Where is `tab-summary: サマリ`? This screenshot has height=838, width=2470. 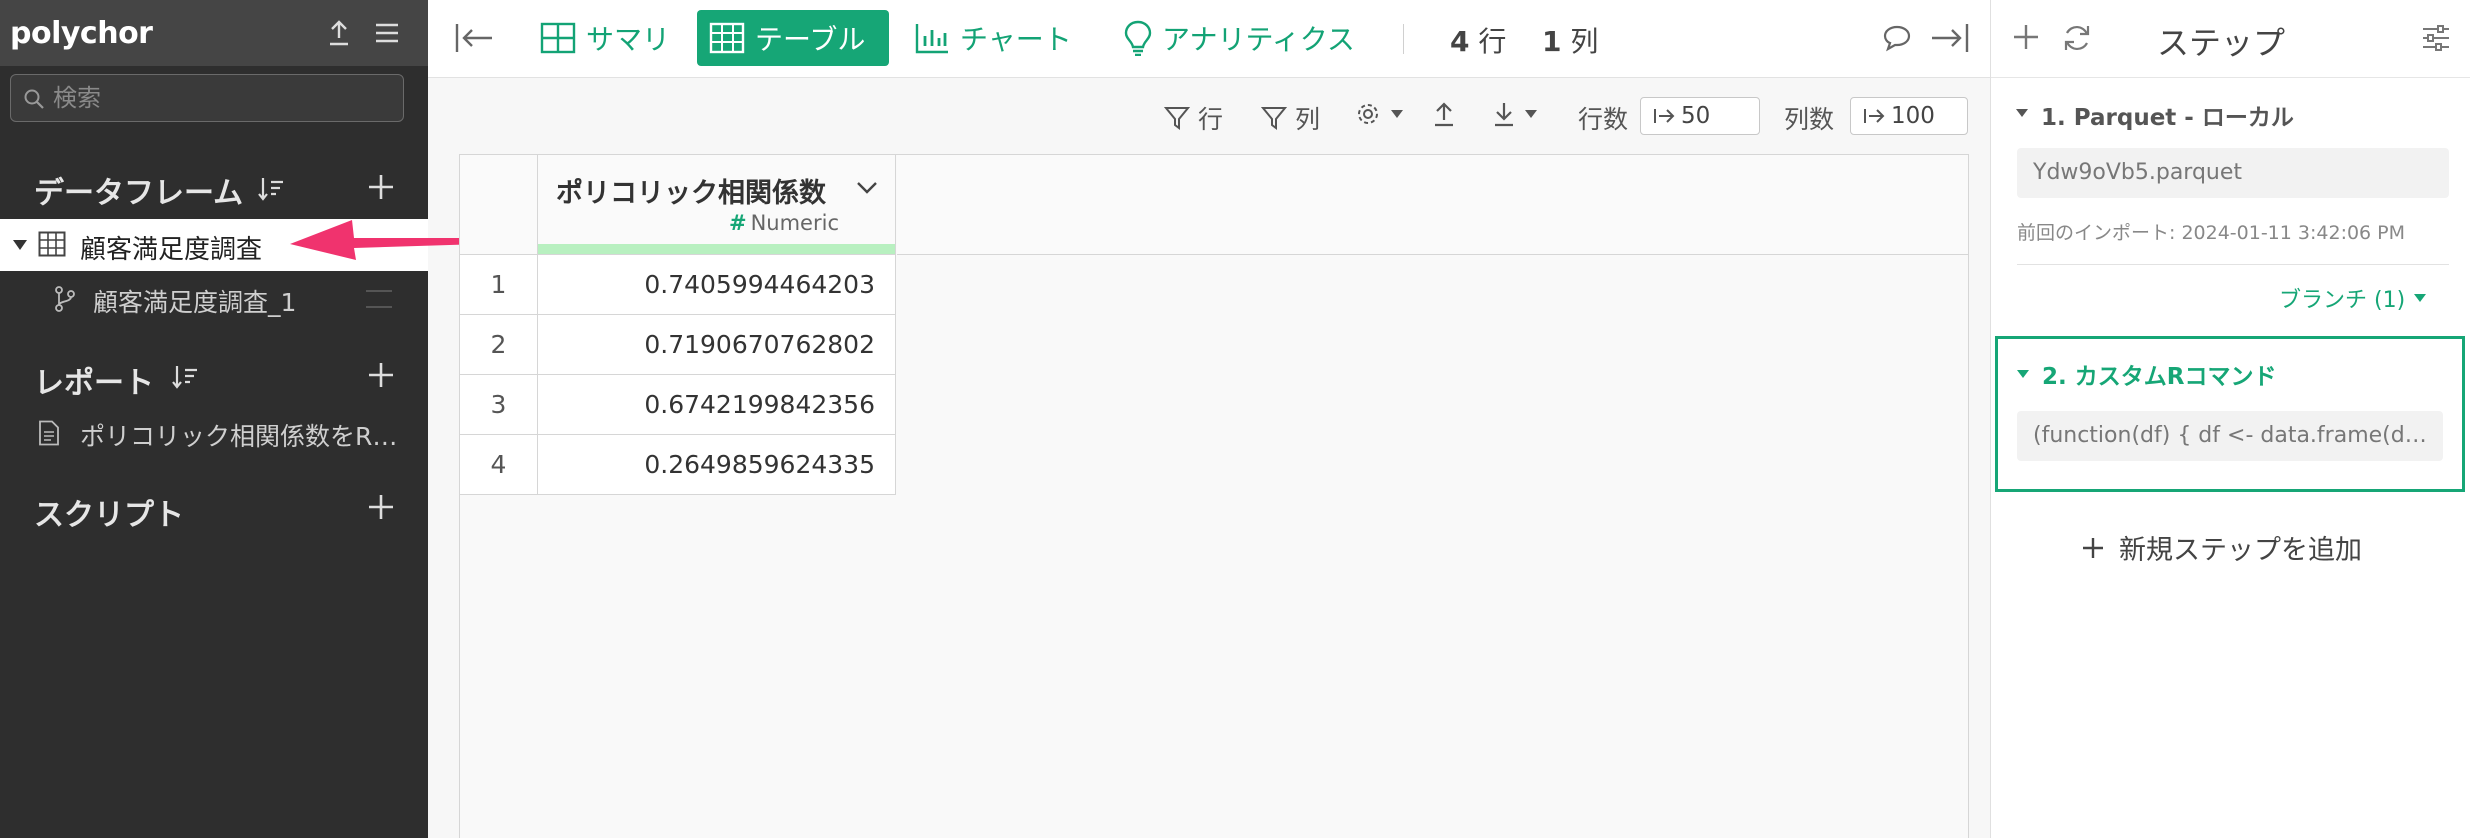 tab-summary: サマリ is located at coordinates (605, 38).